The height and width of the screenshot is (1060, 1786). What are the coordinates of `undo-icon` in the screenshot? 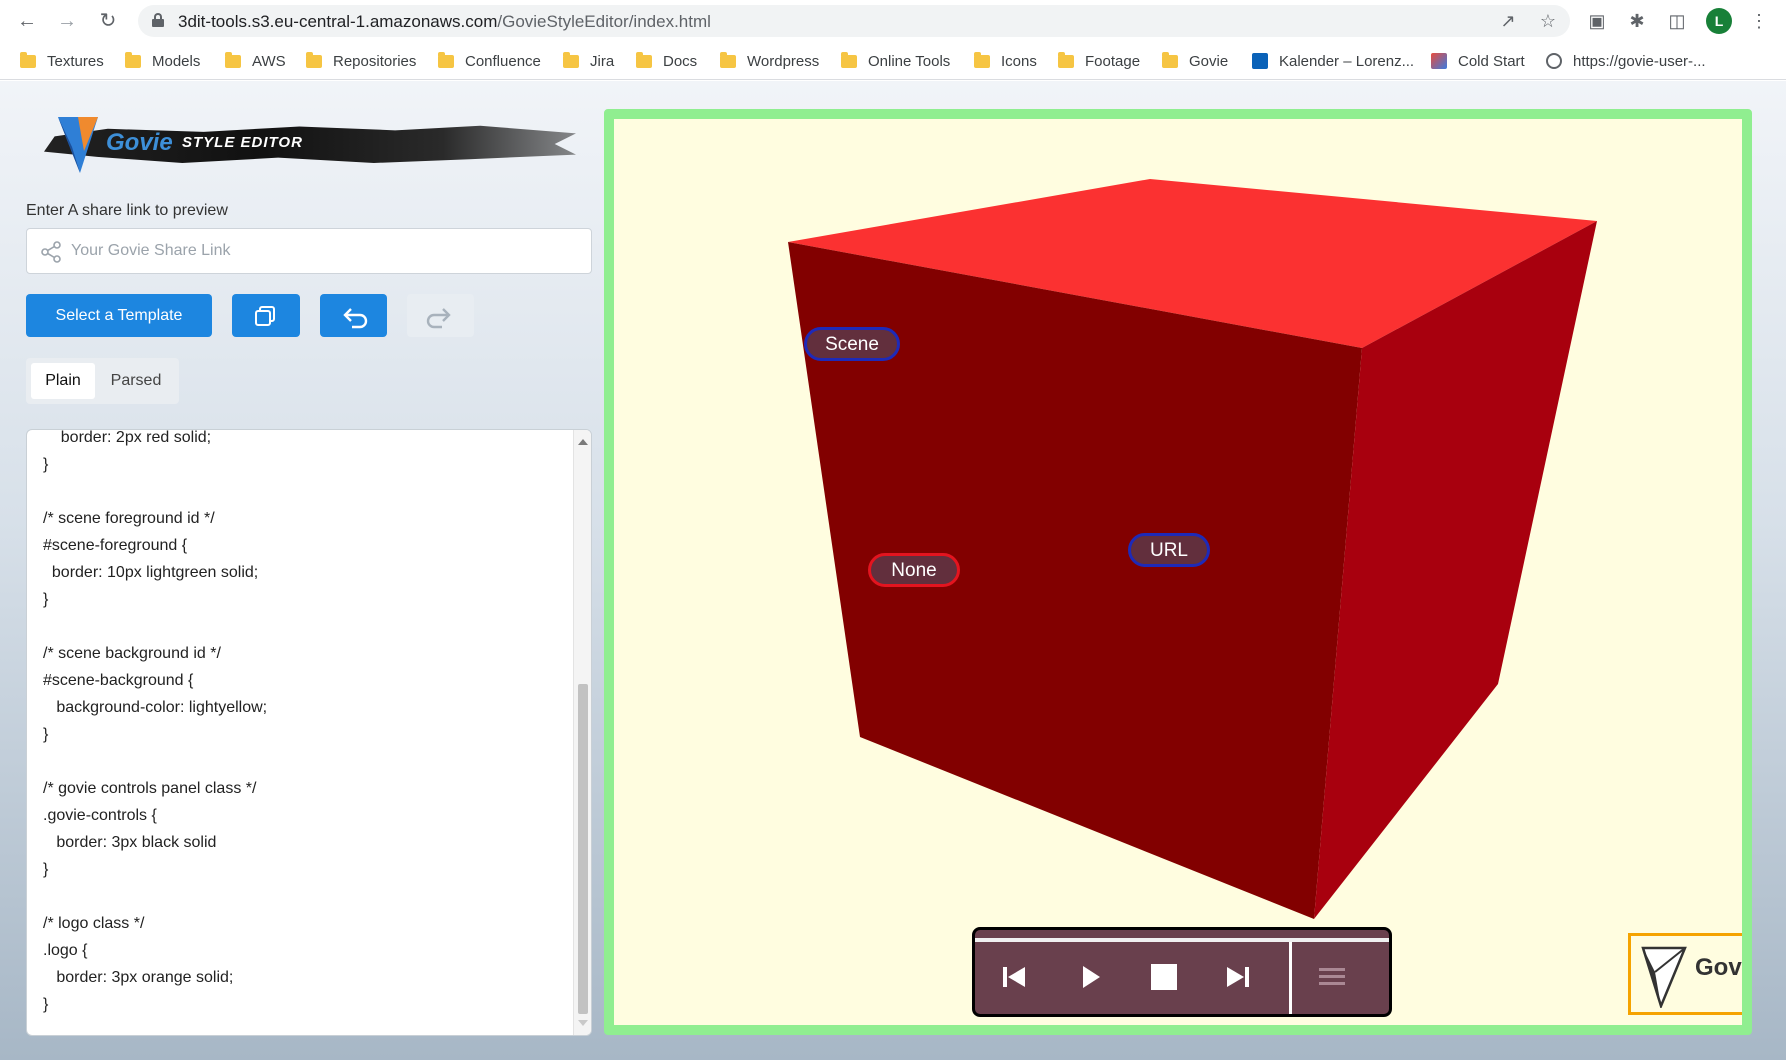 It's located at (355, 318).